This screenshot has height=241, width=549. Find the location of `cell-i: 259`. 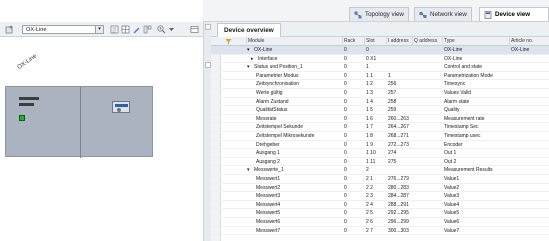

cell-i: 259 is located at coordinates (392, 110).